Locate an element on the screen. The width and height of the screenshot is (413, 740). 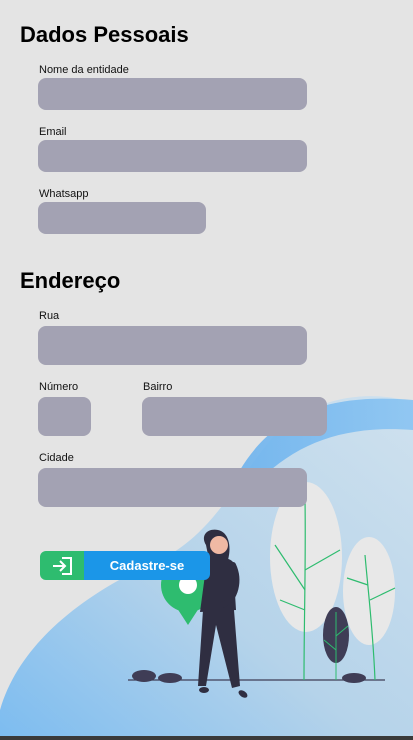
number-label: Número is located at coordinates (59, 387).